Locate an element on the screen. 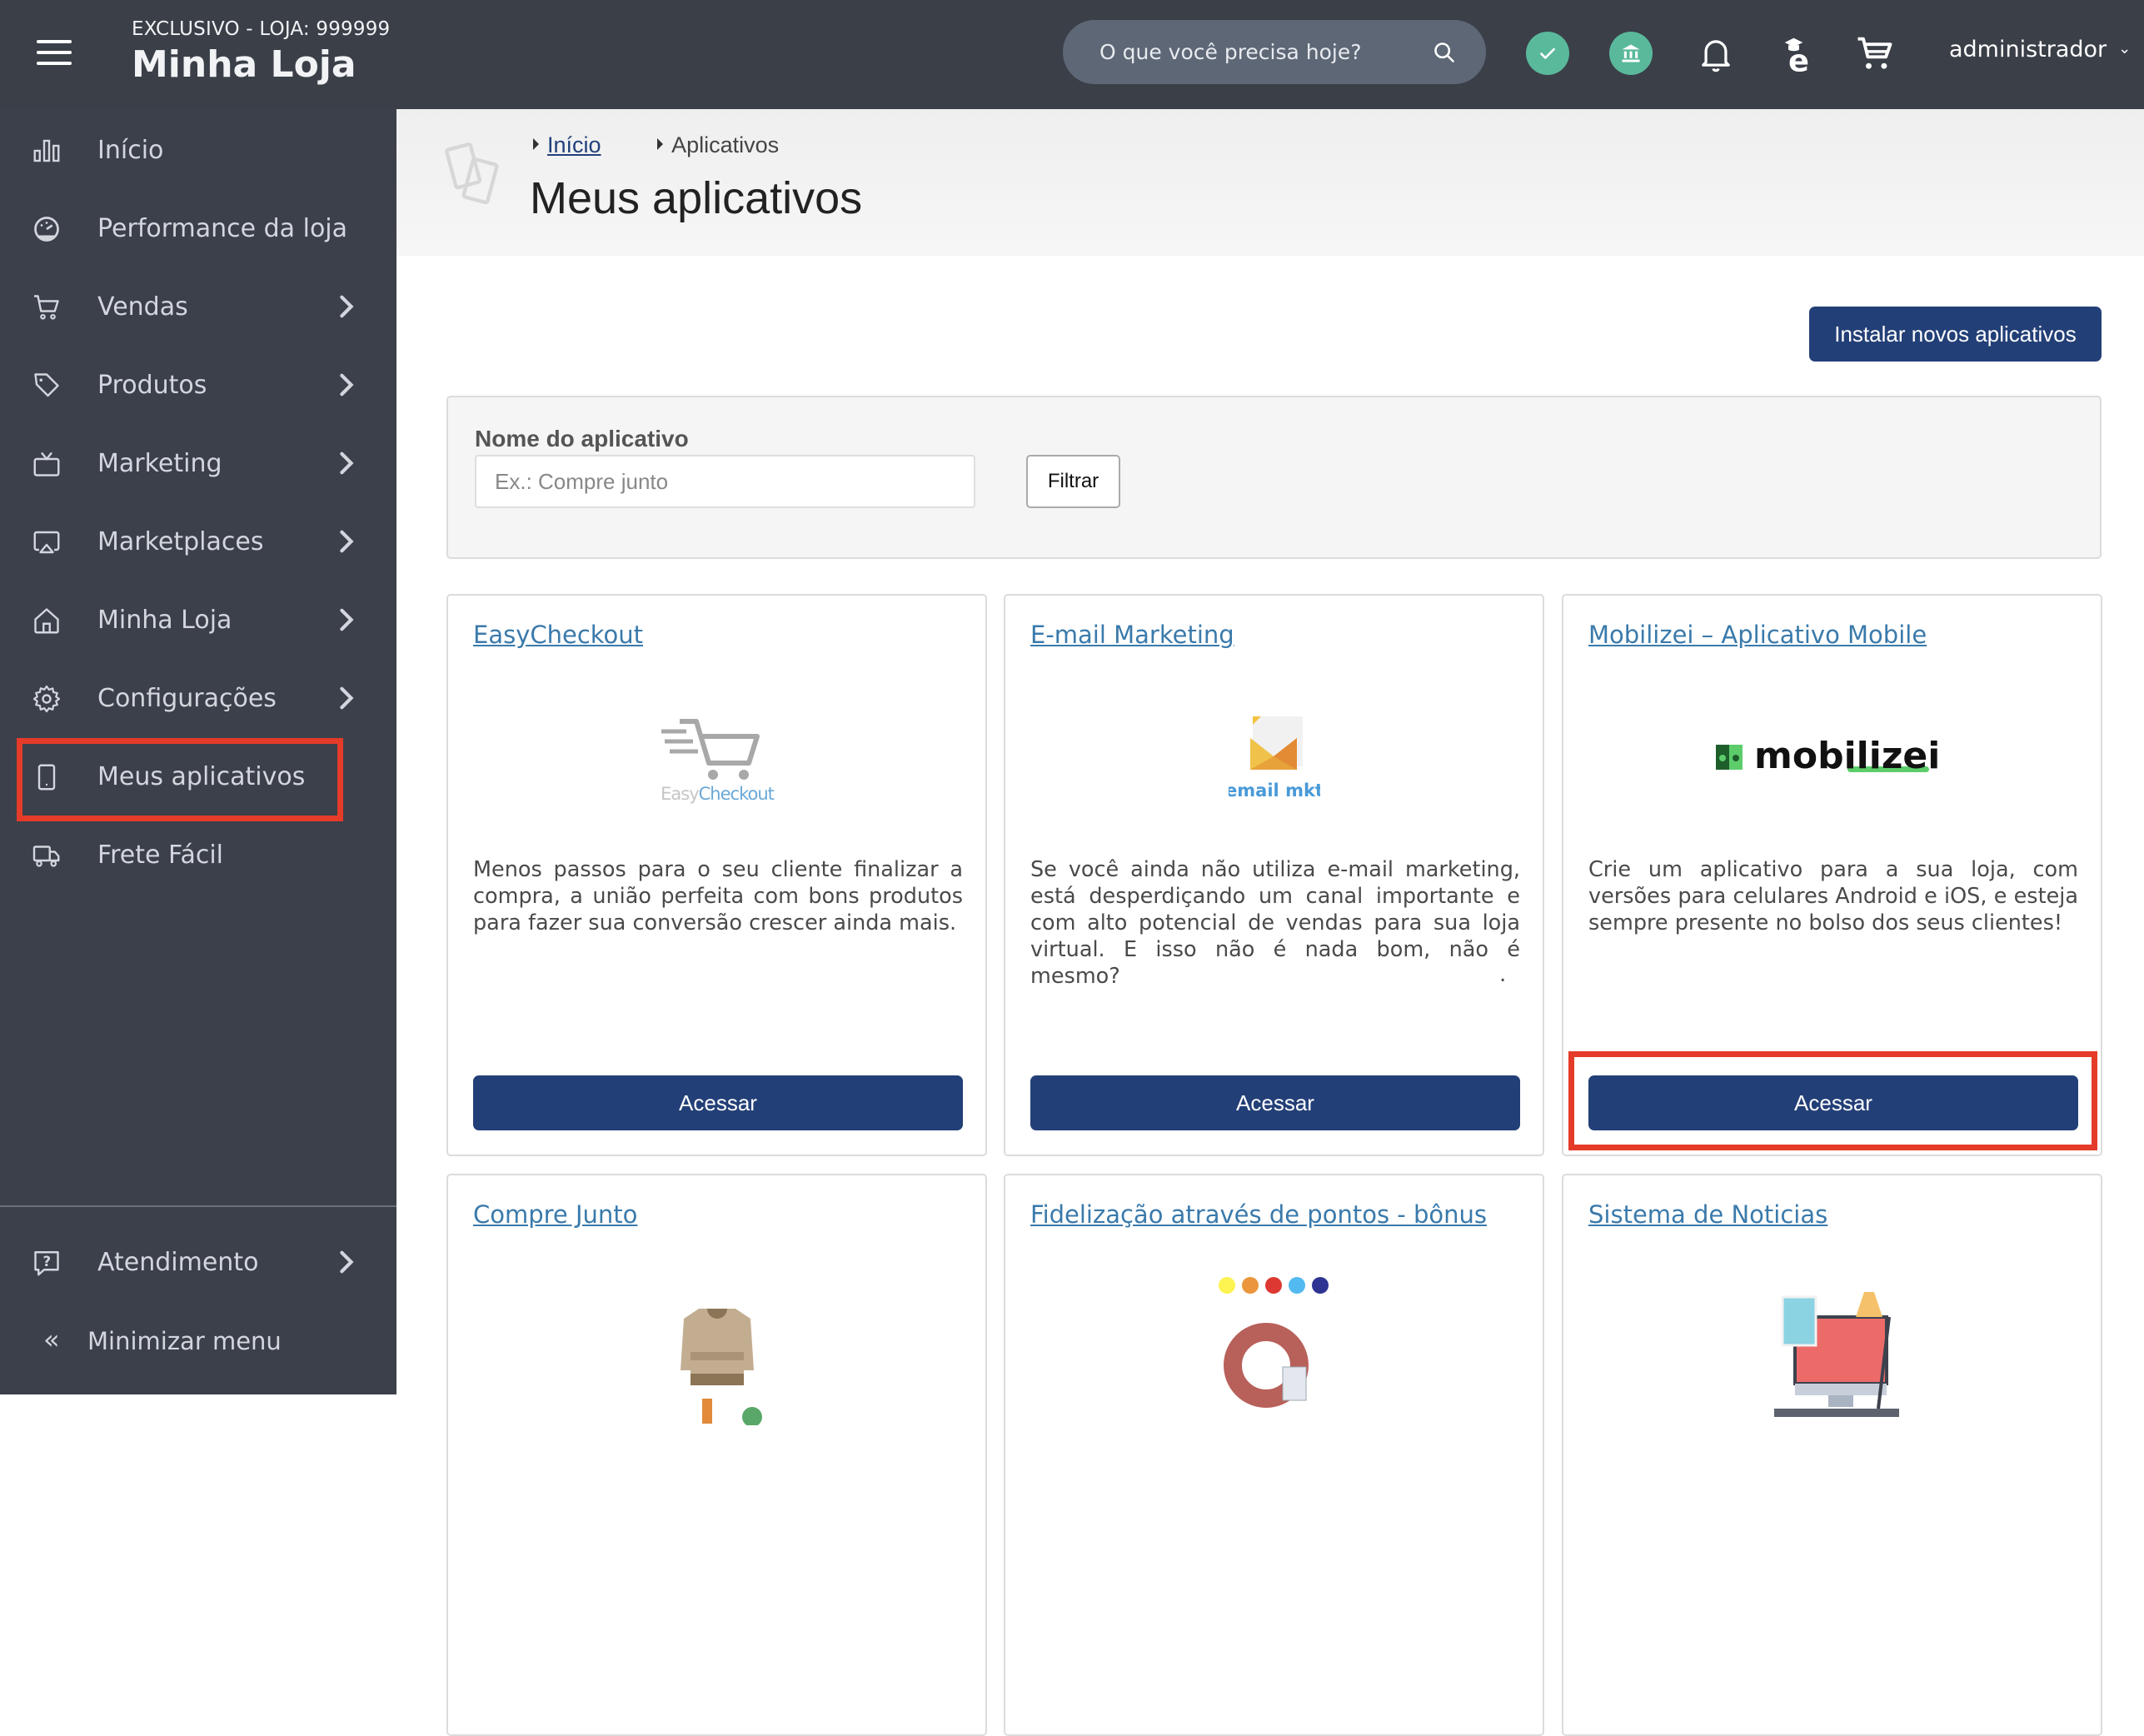 This screenshot has width=2144, height=1736. easycheckout-logo: EasyCheckout is located at coordinates (716, 762).